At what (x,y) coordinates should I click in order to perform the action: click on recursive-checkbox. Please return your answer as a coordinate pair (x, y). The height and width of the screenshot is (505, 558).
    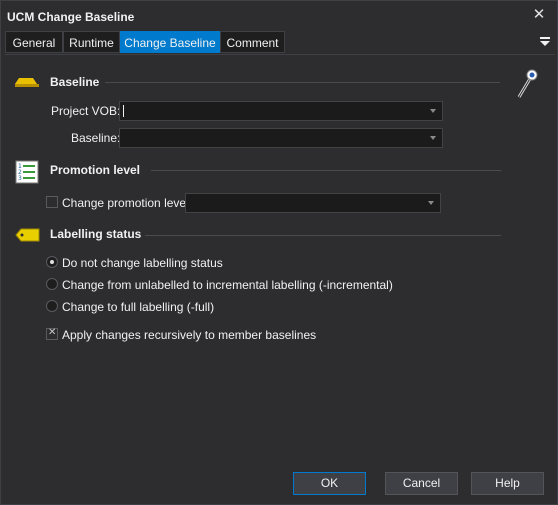
    Looking at the image, I should click on (52, 333).